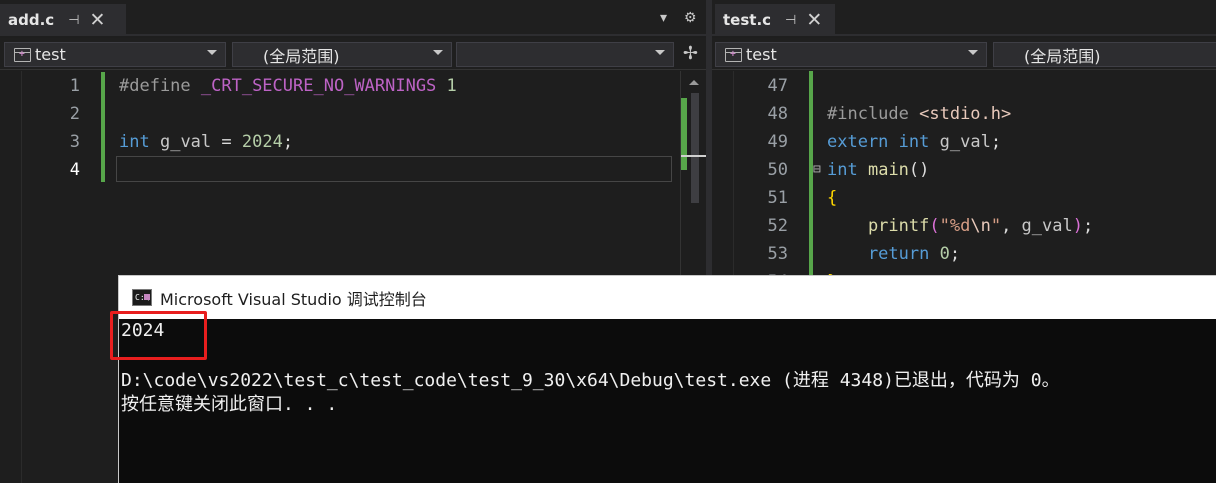 This screenshot has width=1216, height=483. What do you see at coordinates (63, 20) in the screenshot?
I see `tab-add-c: add.c ⊣ ✕` at bounding box center [63, 20].